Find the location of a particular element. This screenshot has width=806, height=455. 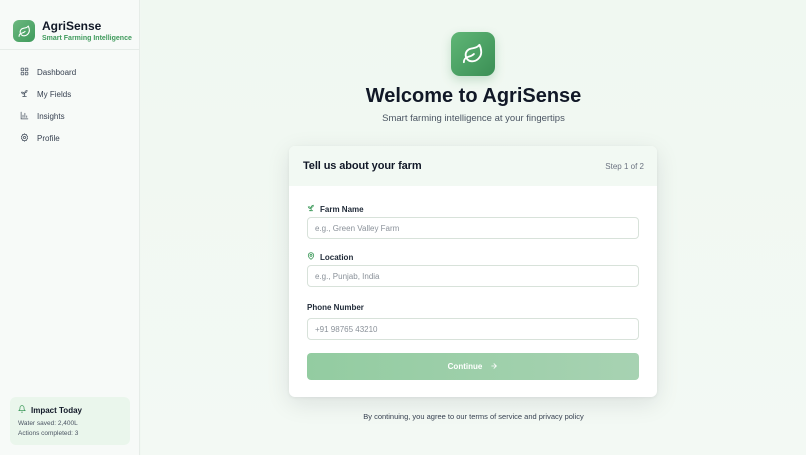

sidebar-item-my-fields: My Fields is located at coordinates (69, 94).